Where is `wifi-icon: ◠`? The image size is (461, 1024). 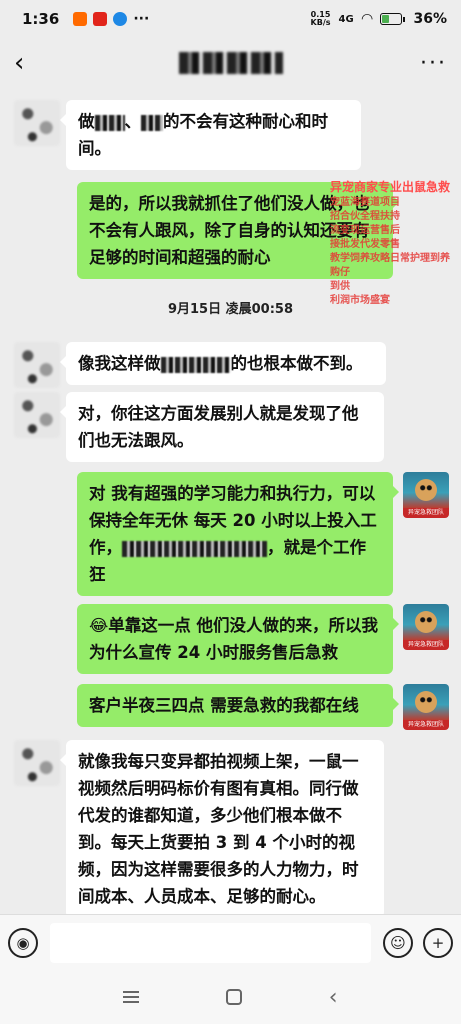
wifi-icon: ◠ is located at coordinates (367, 19).